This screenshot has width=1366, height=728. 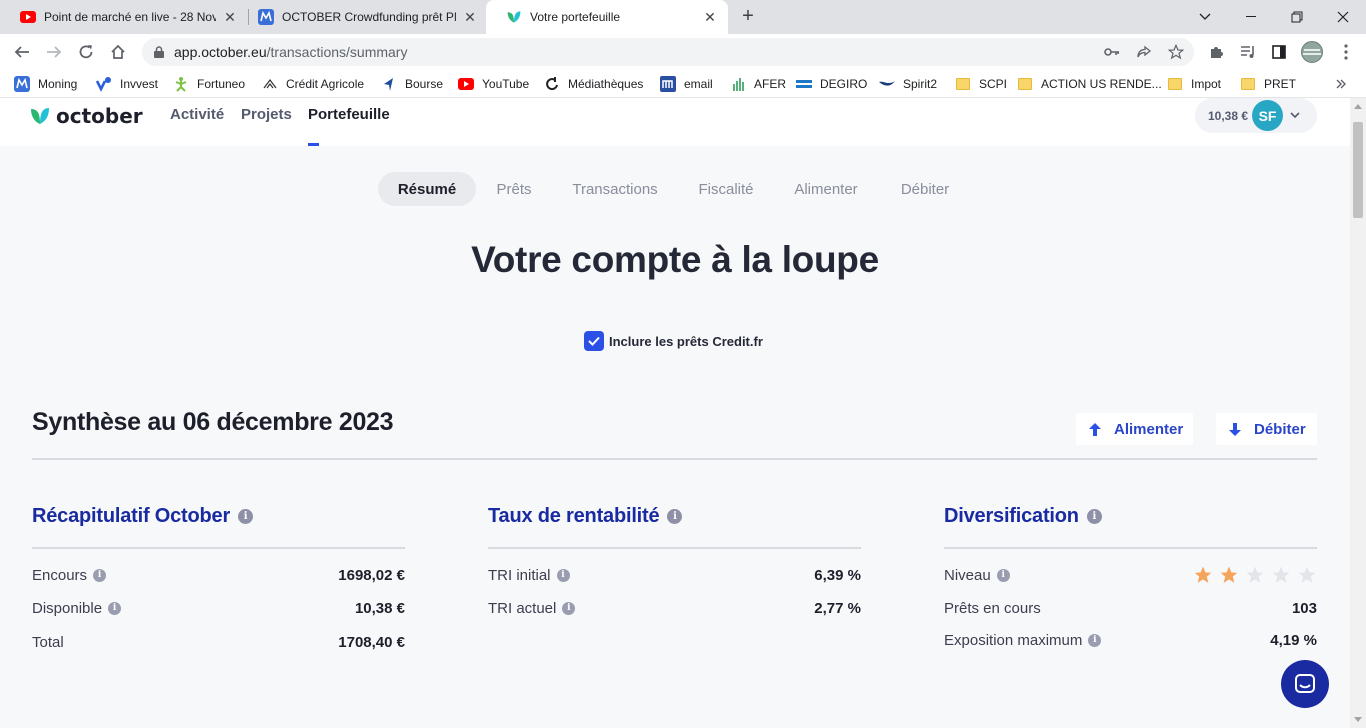 I want to click on checkbox-checked-icon, so click(x=594, y=341).